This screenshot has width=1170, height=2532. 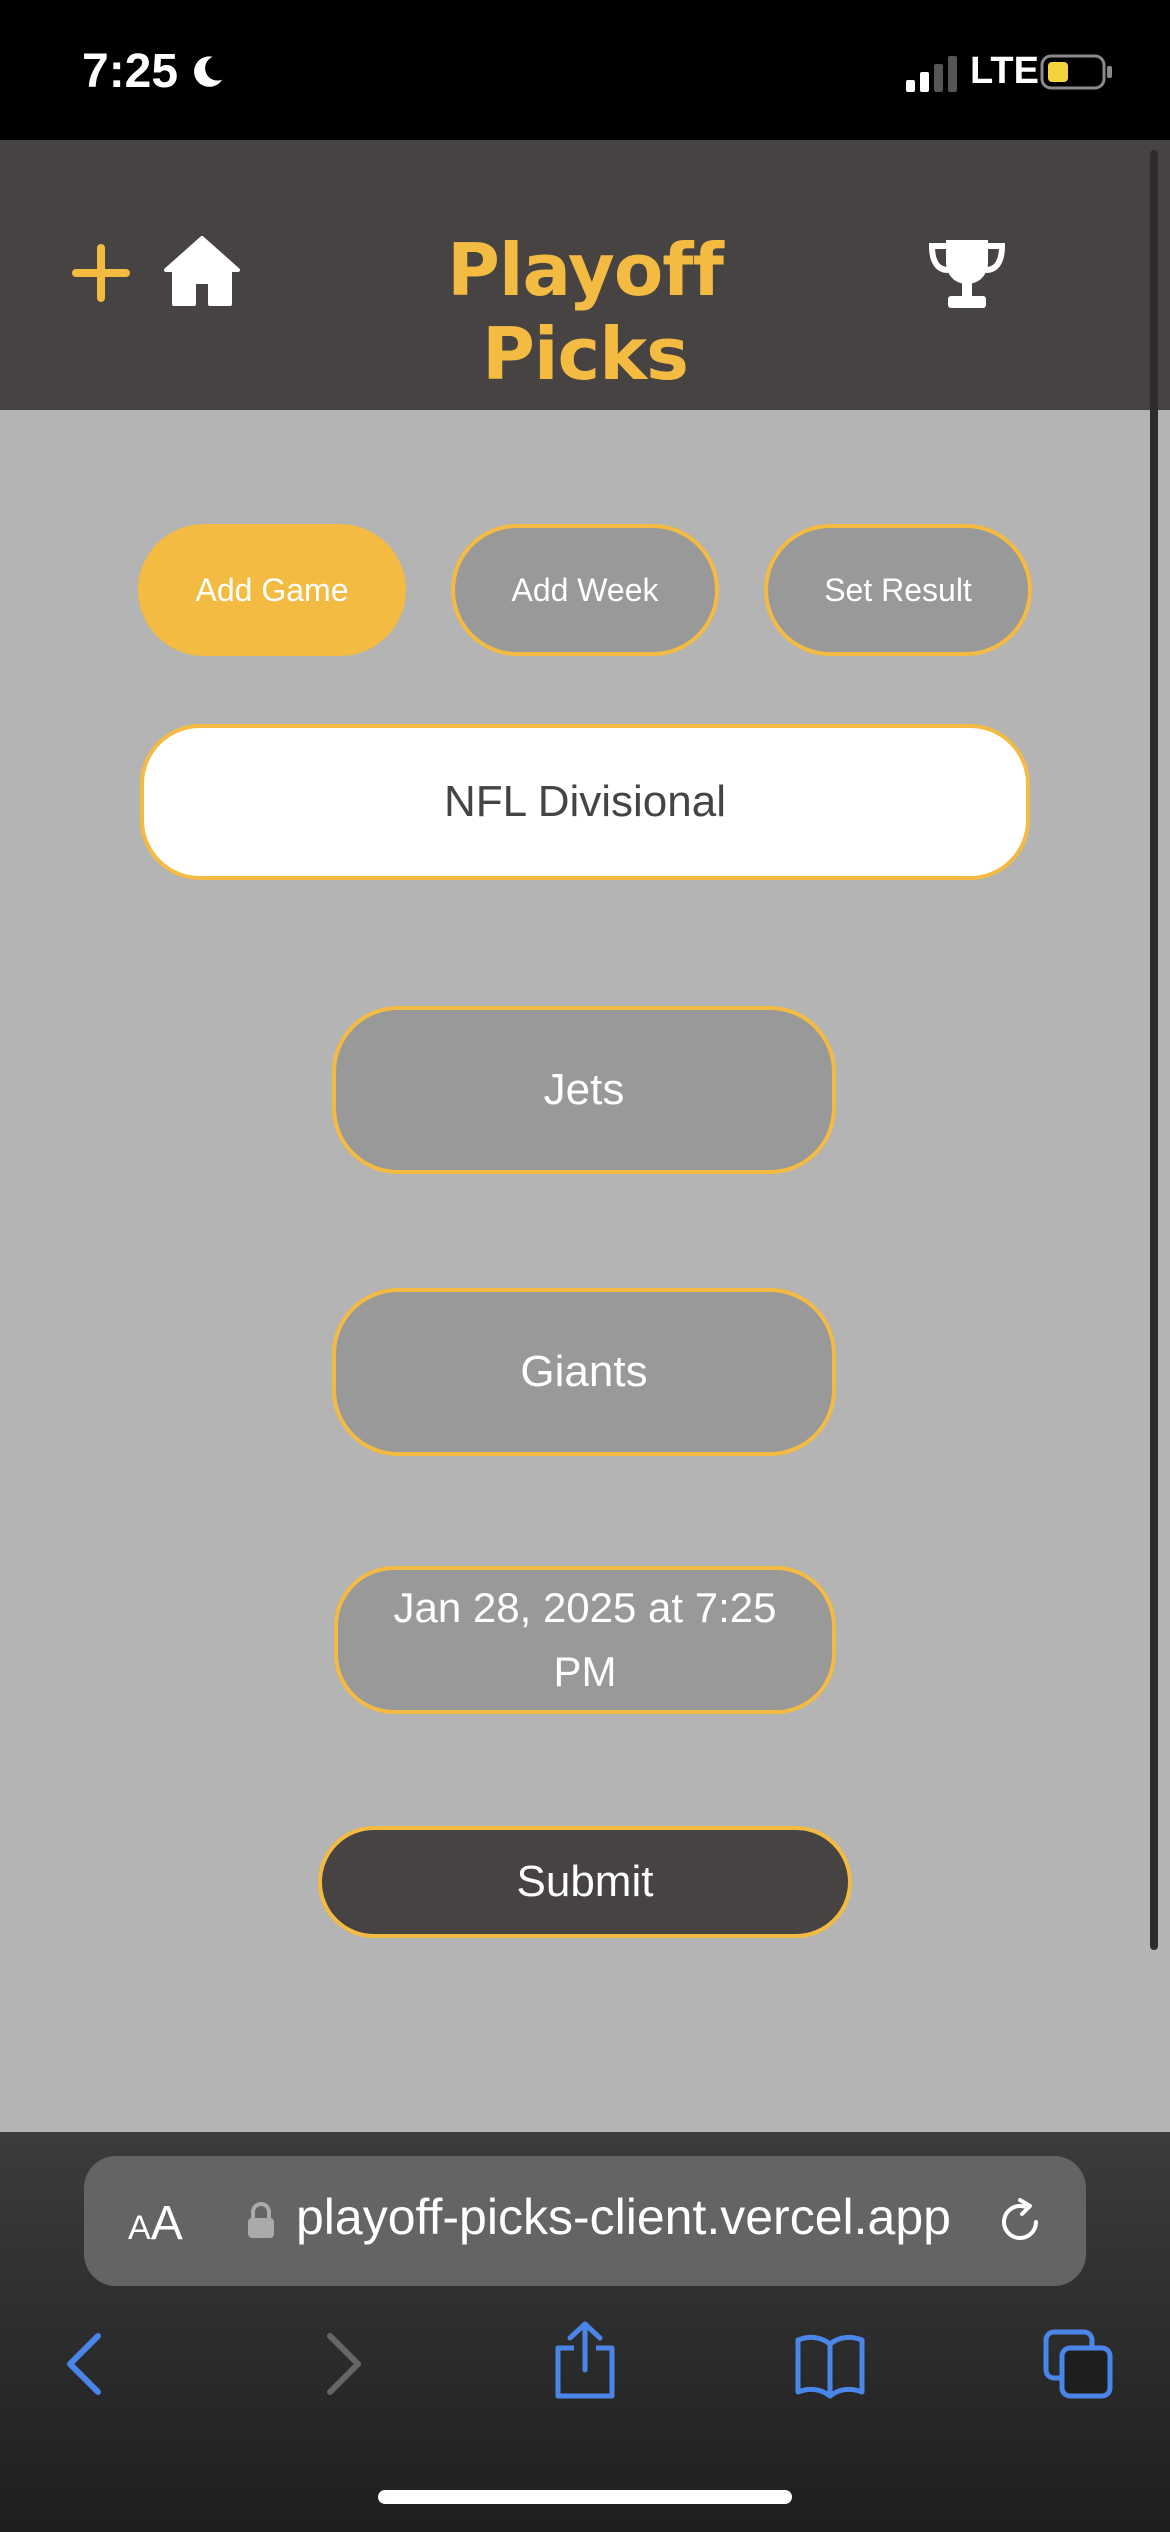 I want to click on text-size-button: AA, so click(x=155, y=2223).